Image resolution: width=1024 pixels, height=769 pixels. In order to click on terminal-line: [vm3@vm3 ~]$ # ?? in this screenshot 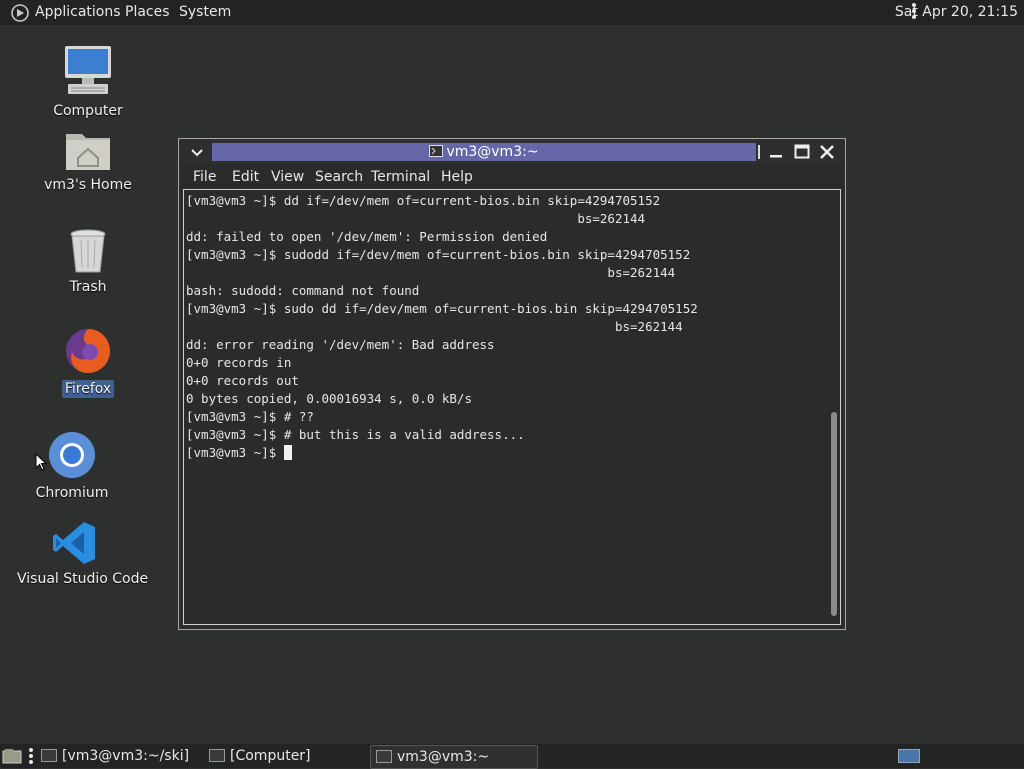, I will do `click(250, 416)`.